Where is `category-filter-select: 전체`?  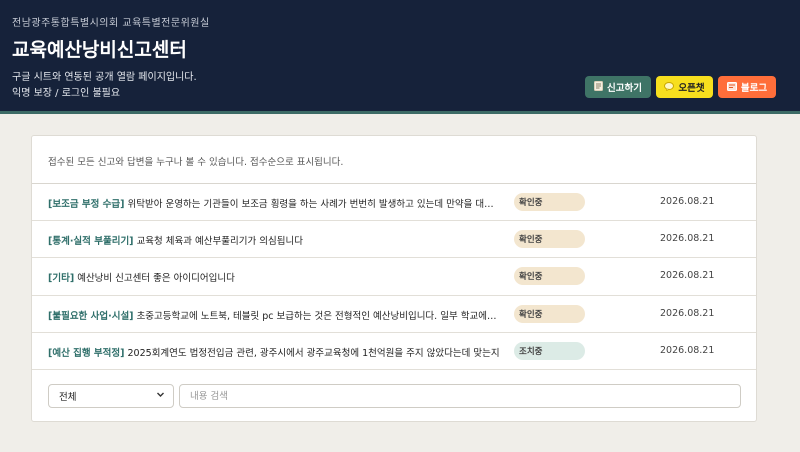 category-filter-select: 전체 is located at coordinates (111, 396).